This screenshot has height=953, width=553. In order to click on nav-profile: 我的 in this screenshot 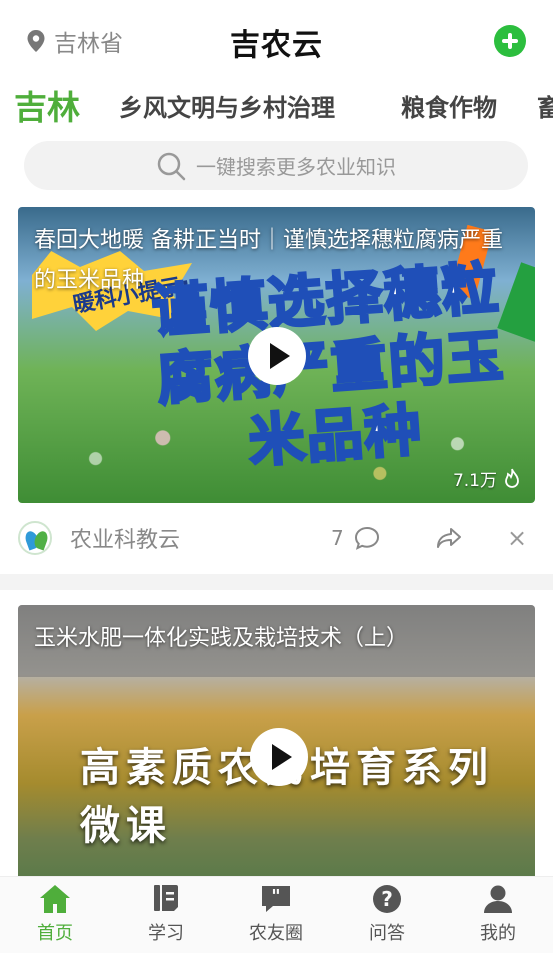, I will do `click(498, 917)`.